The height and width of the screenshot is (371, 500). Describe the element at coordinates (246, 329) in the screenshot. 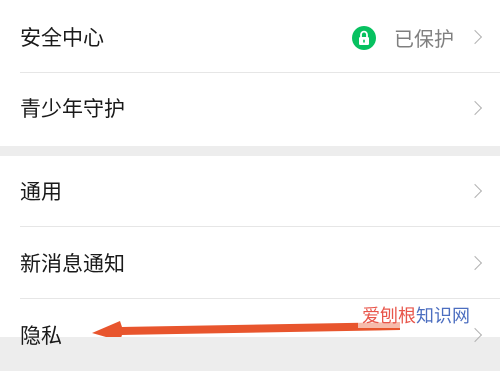

I see `annotation-arrow-icon` at that location.